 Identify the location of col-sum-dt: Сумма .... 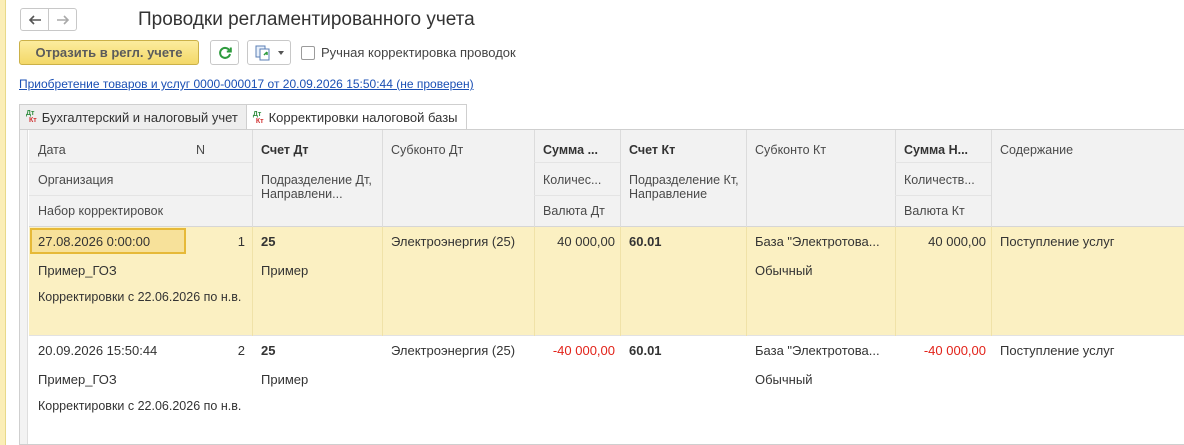
(579, 150).